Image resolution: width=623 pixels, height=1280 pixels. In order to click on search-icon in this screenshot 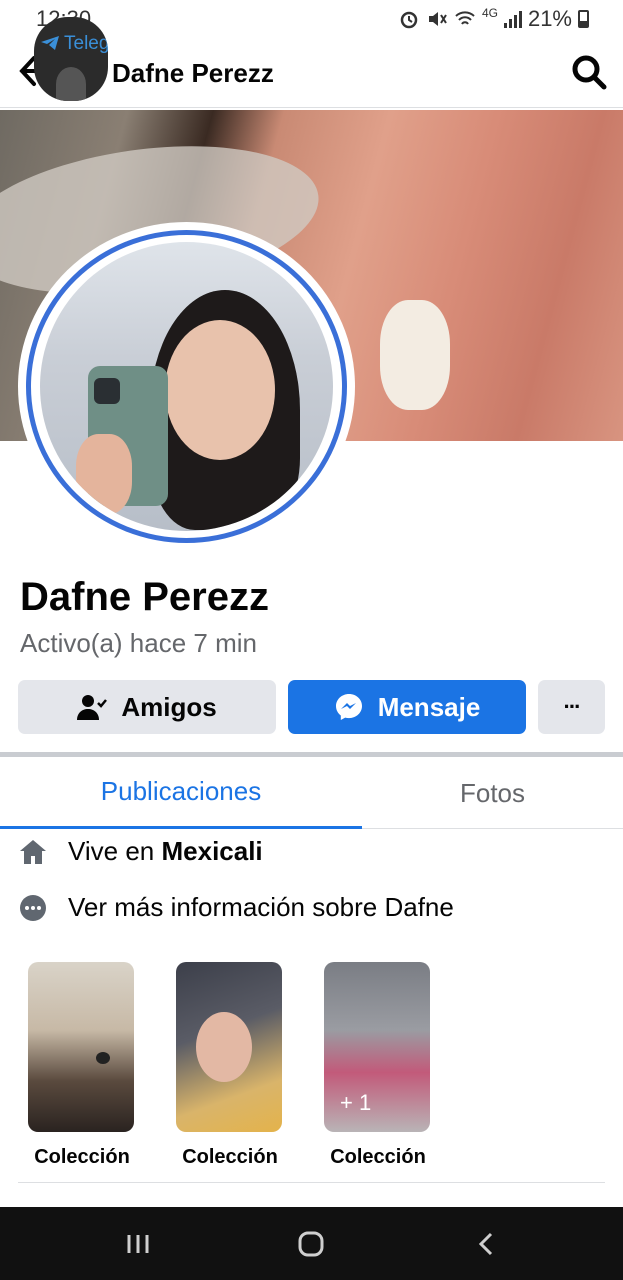, I will do `click(589, 72)`.